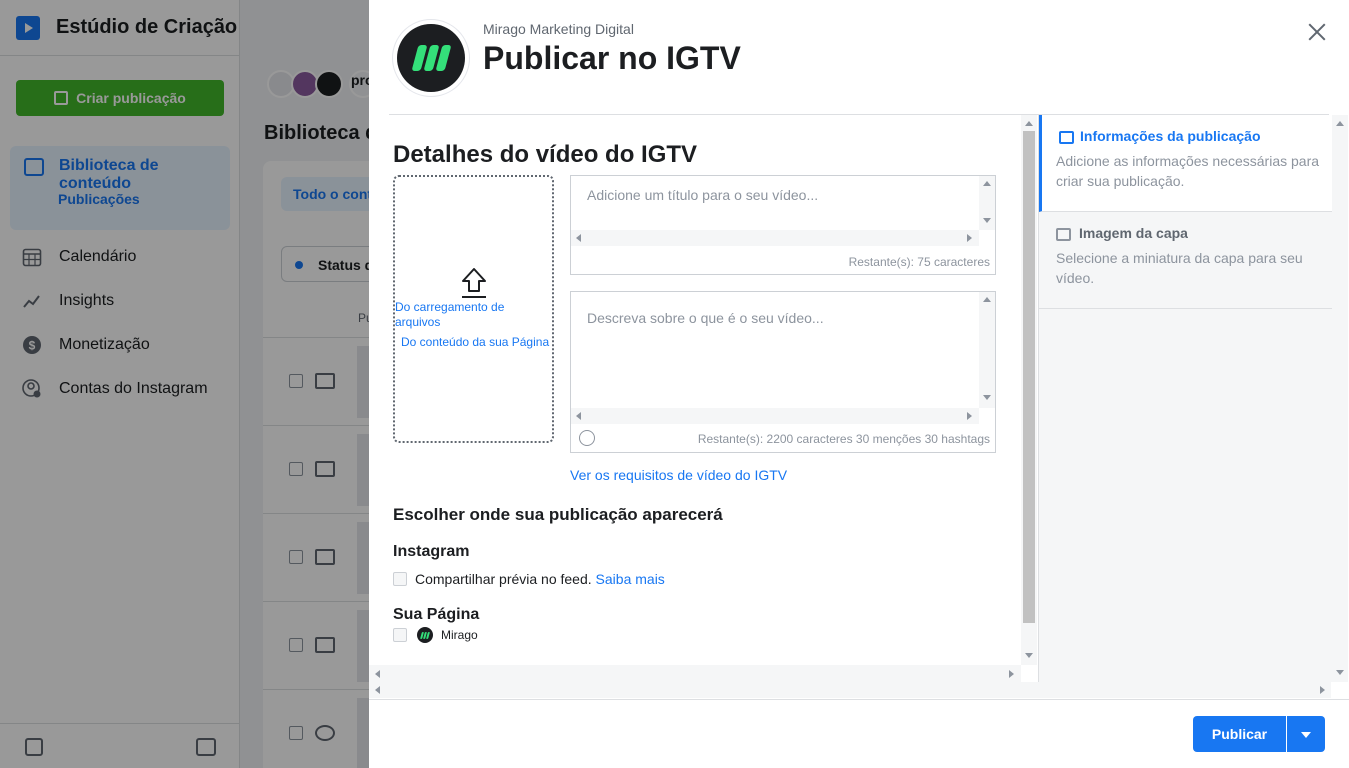 This screenshot has height=768, width=1349. What do you see at coordinates (1317, 32) in the screenshot?
I see `close-icon` at bounding box center [1317, 32].